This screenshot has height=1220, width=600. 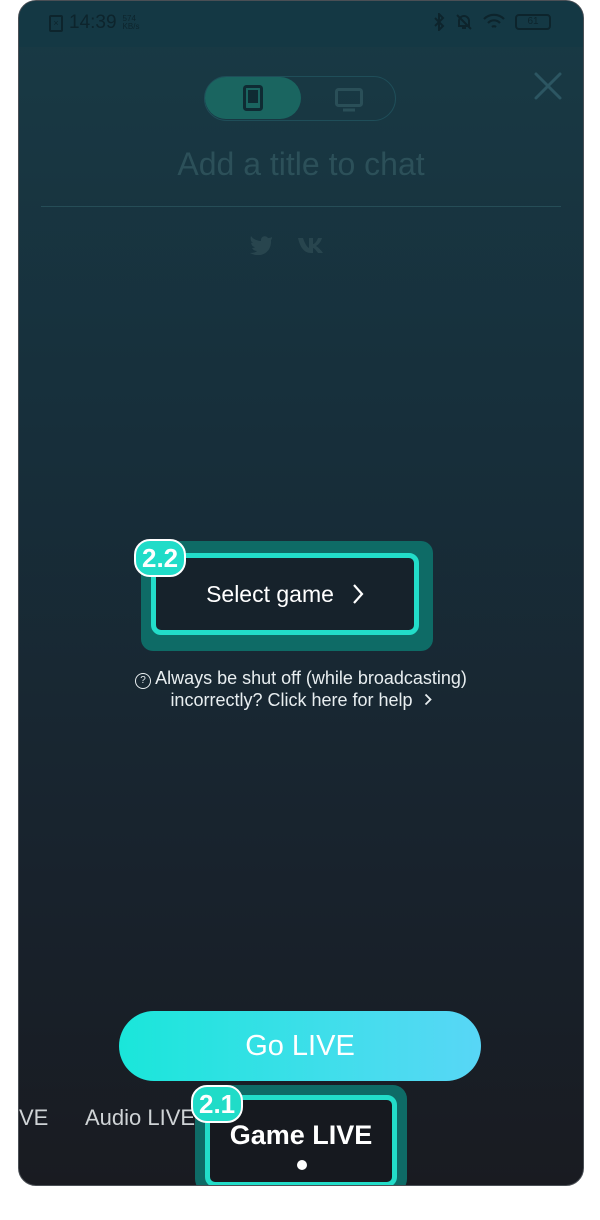 I want to click on bluetooth-icon, so click(x=439, y=22).